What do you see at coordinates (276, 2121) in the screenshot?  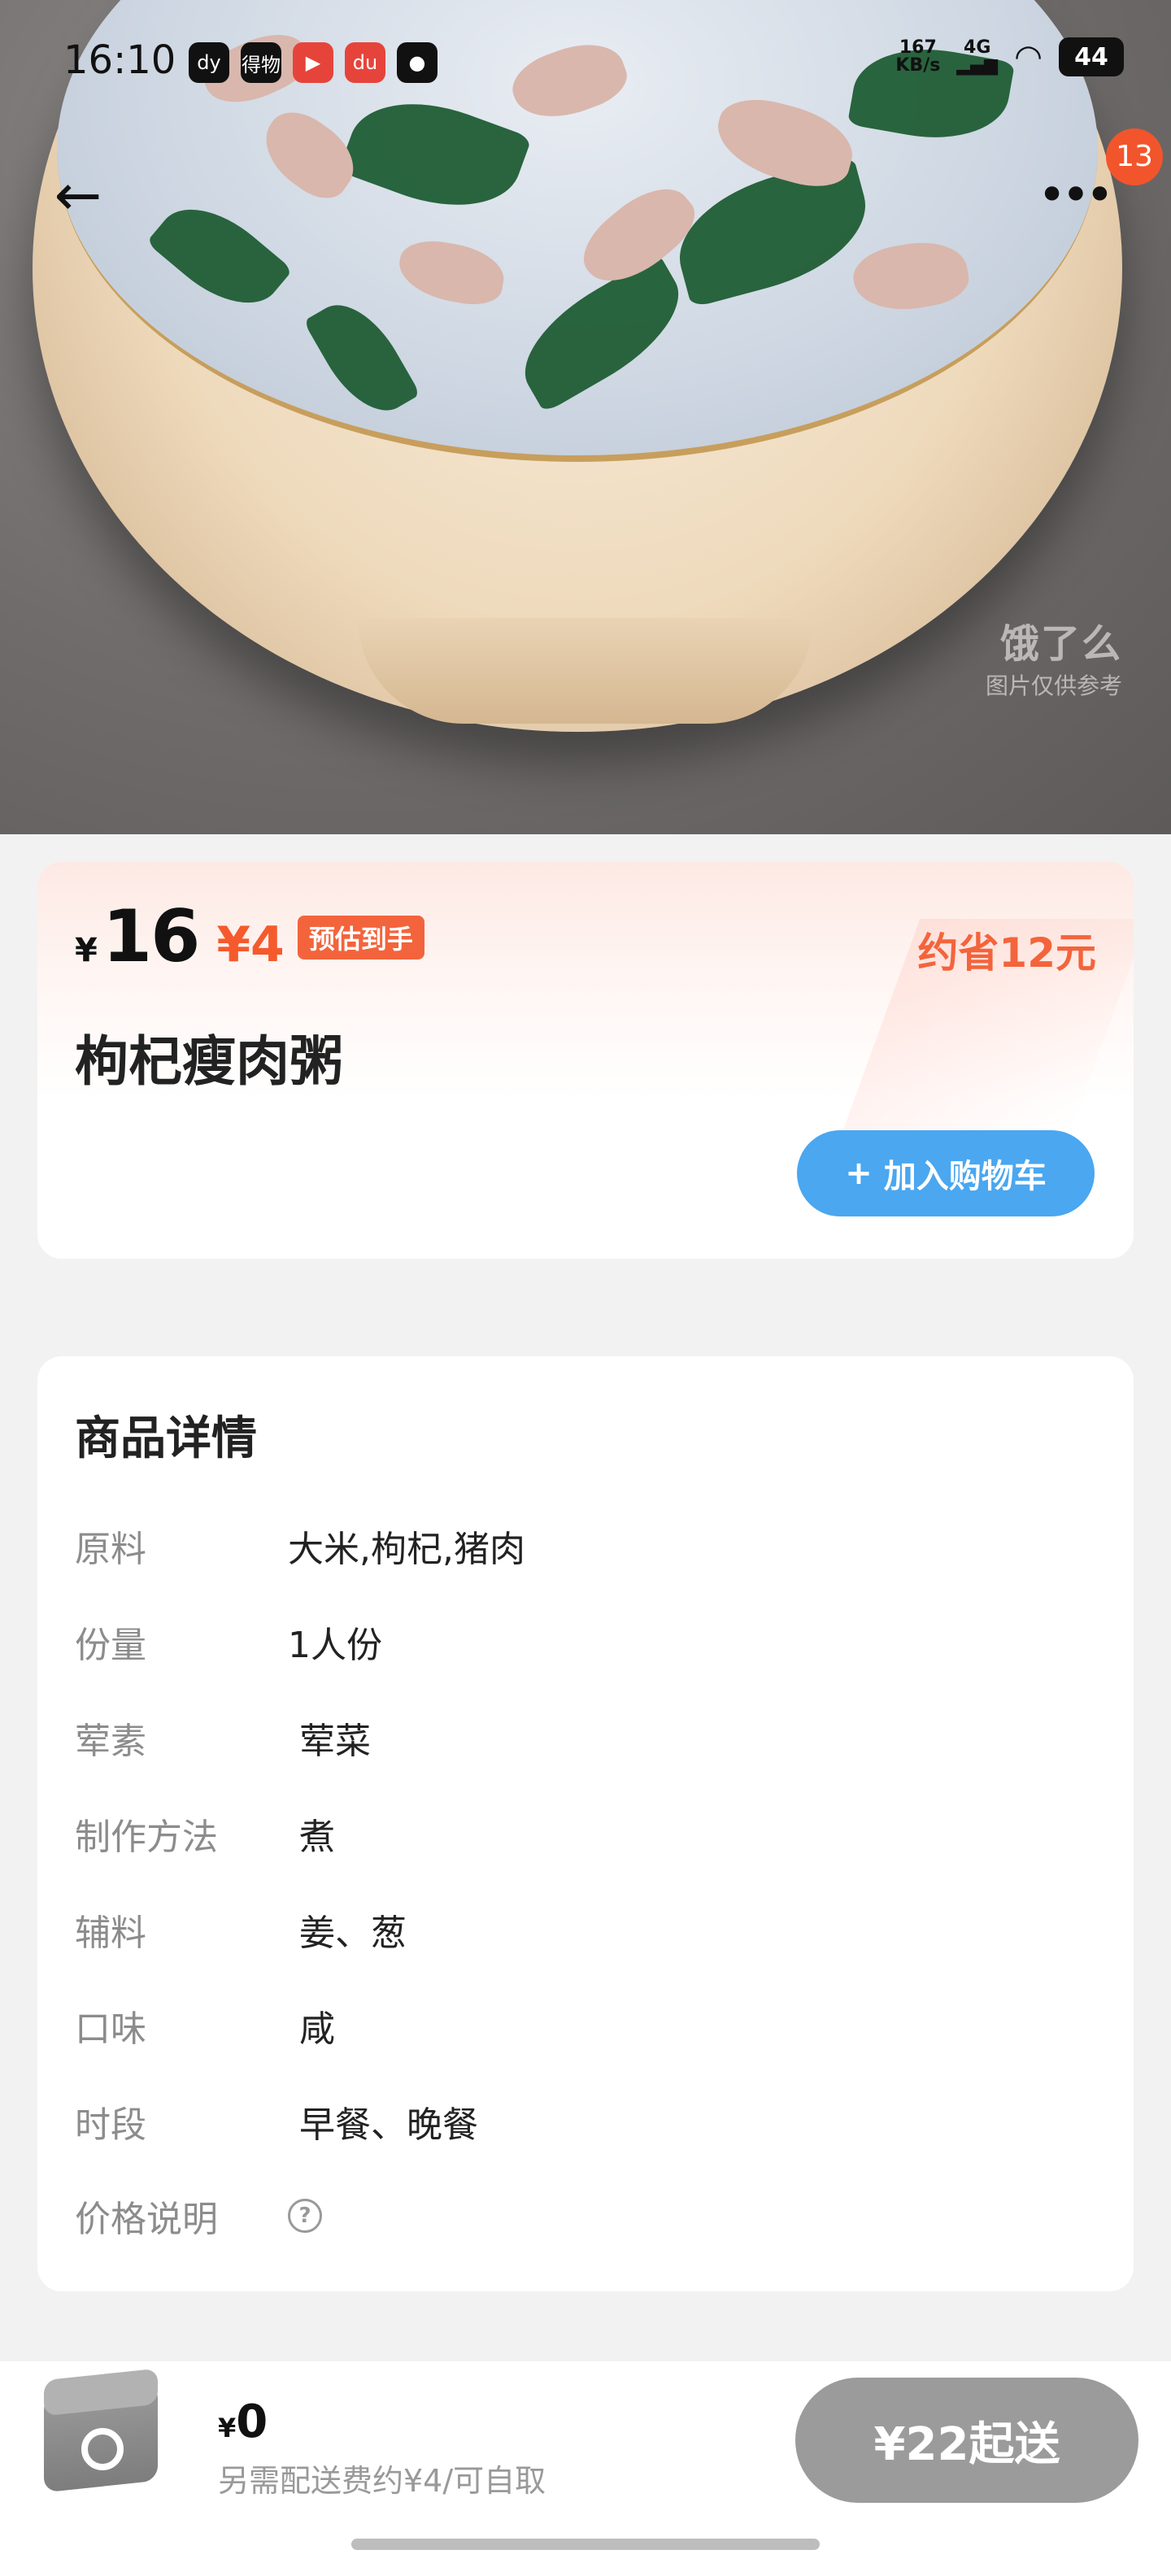 I see `detail-row-time: 时段 早餐、晚餐` at bounding box center [276, 2121].